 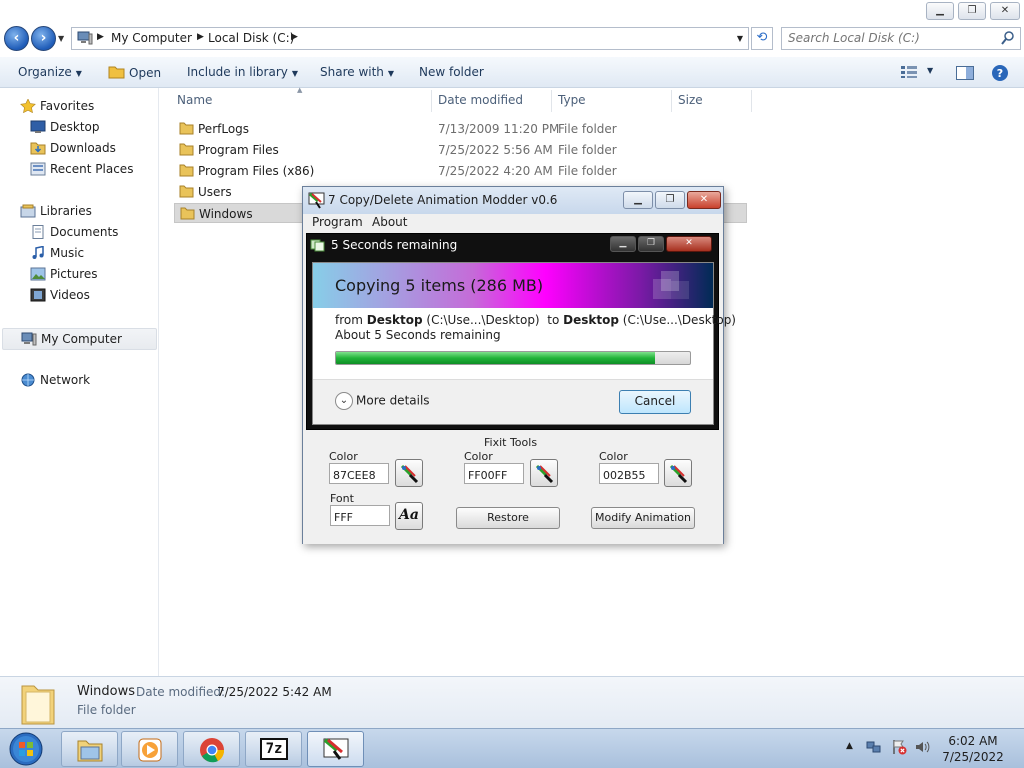 What do you see at coordinates (224, 129) in the screenshot?
I see `file-name: PerfLogs` at bounding box center [224, 129].